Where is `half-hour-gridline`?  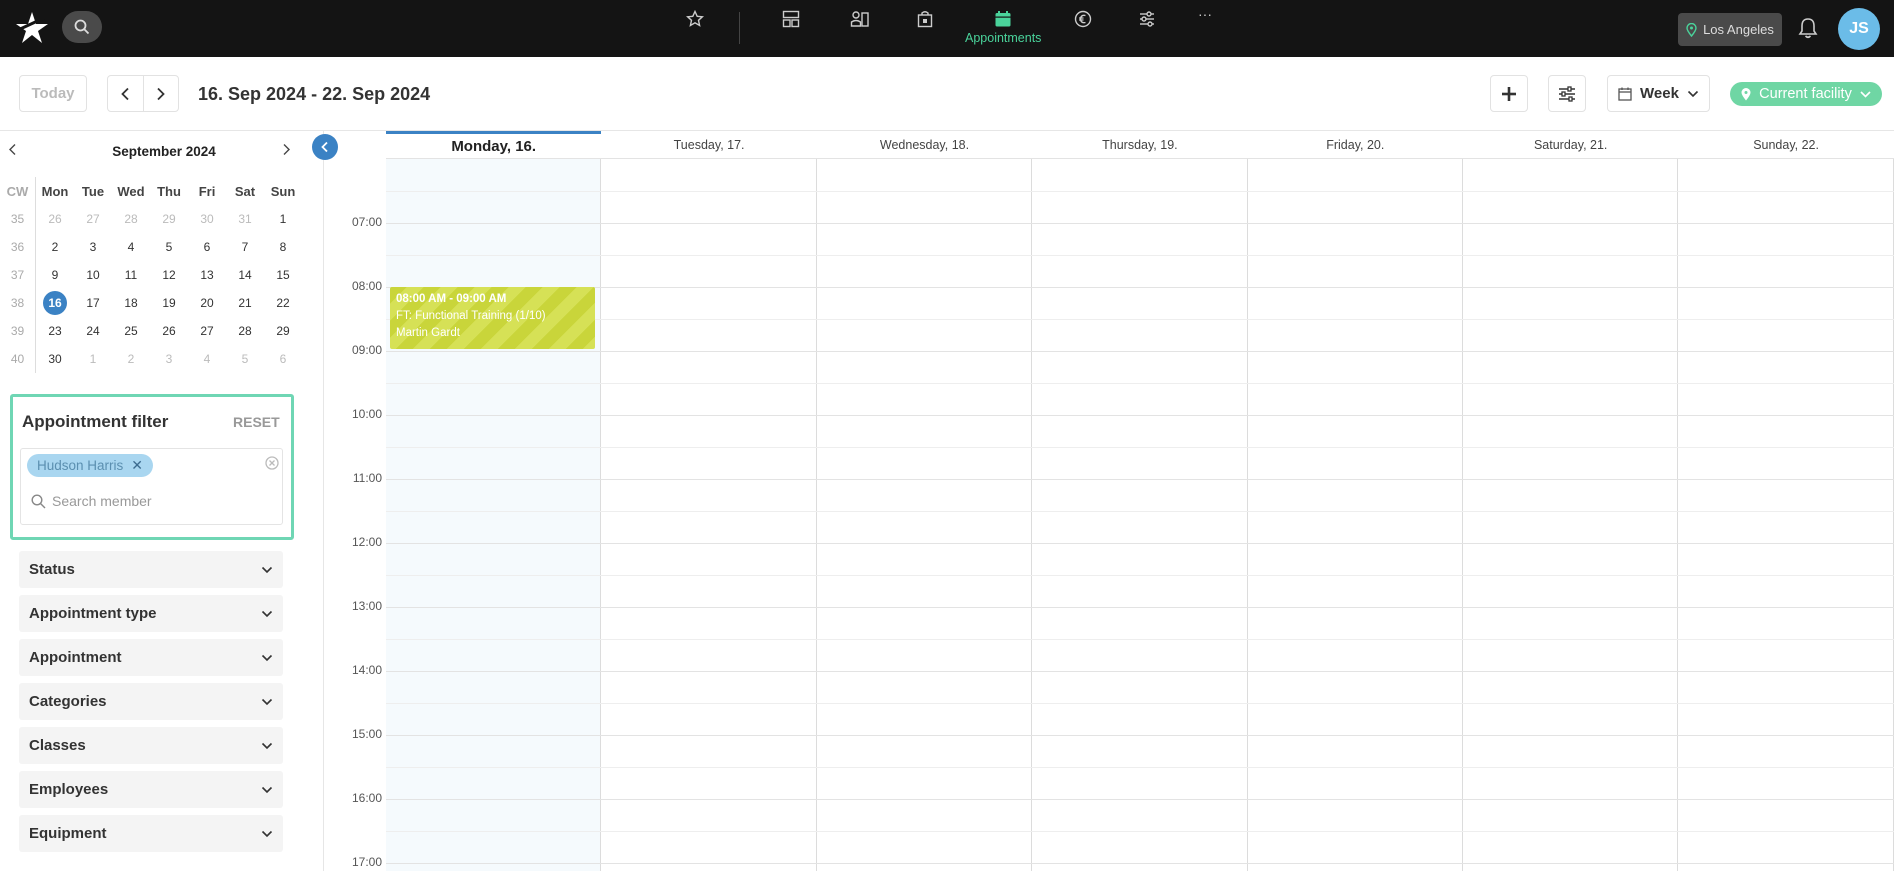
half-hour-gridline is located at coordinates (1140, 831).